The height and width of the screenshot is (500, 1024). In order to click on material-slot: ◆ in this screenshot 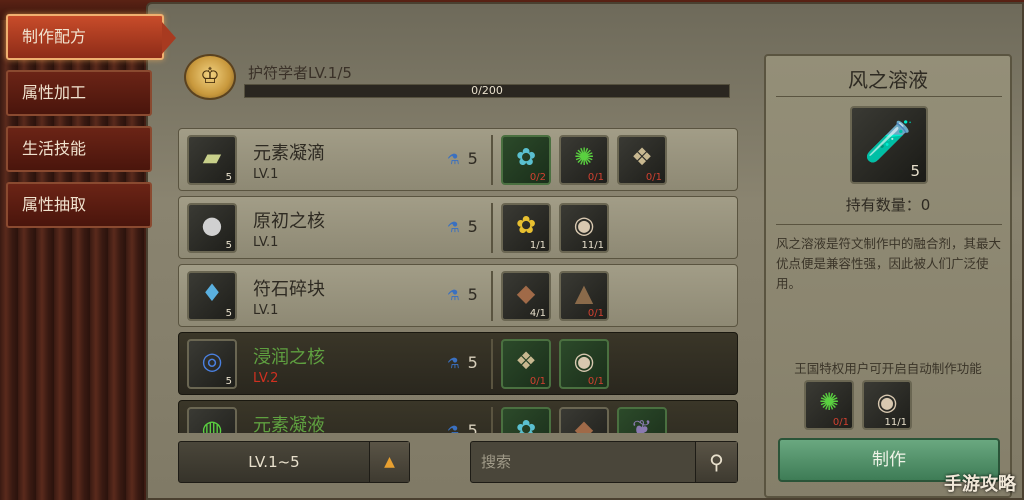, I will do `click(584, 420)`.